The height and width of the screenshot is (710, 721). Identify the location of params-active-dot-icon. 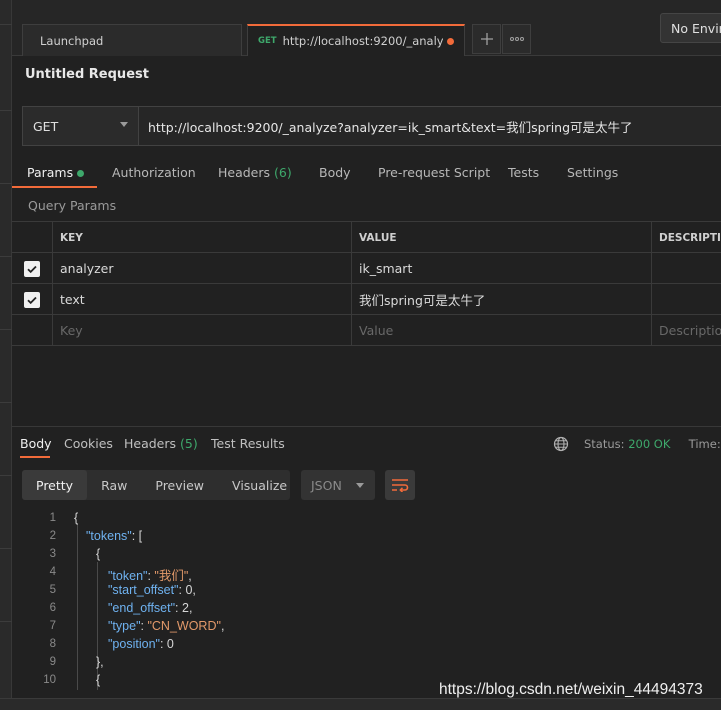
(81, 173).